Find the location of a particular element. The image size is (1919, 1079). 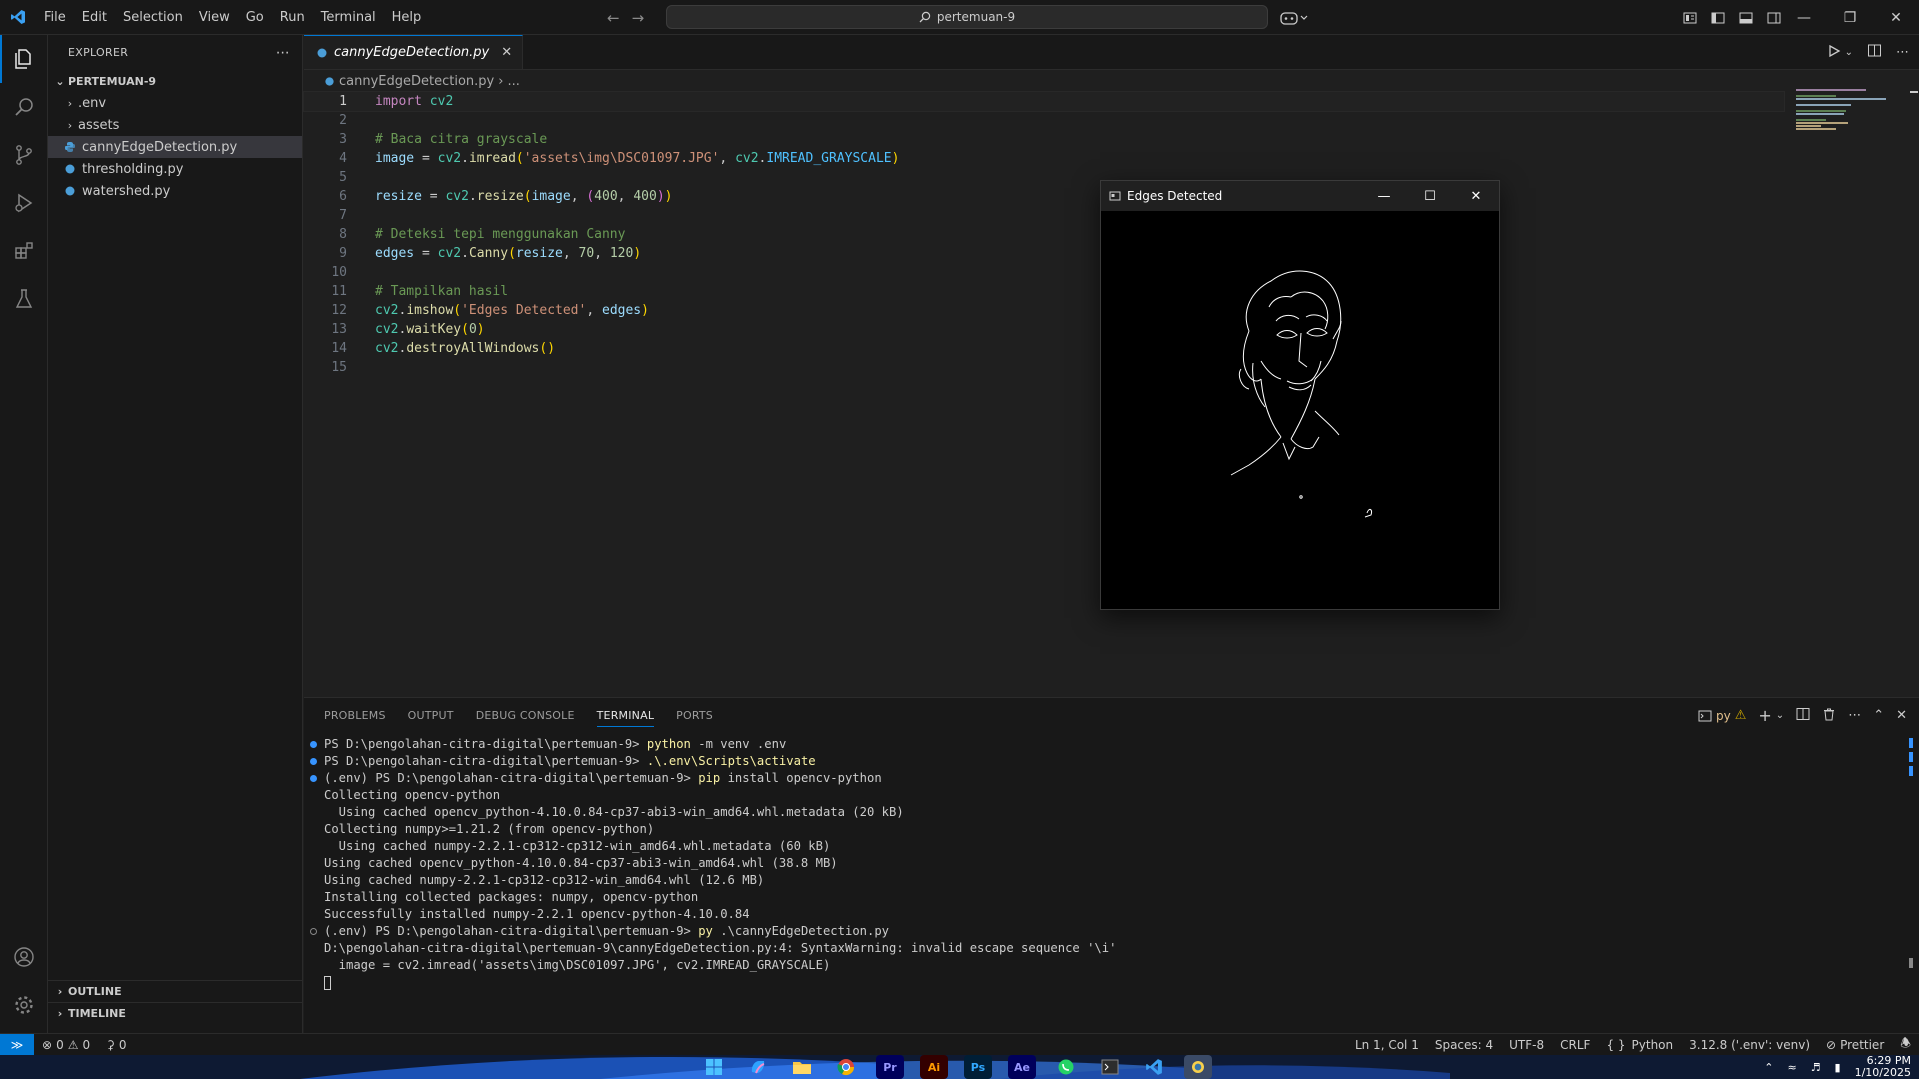

terminal-app-icon is located at coordinates (1110, 1067).